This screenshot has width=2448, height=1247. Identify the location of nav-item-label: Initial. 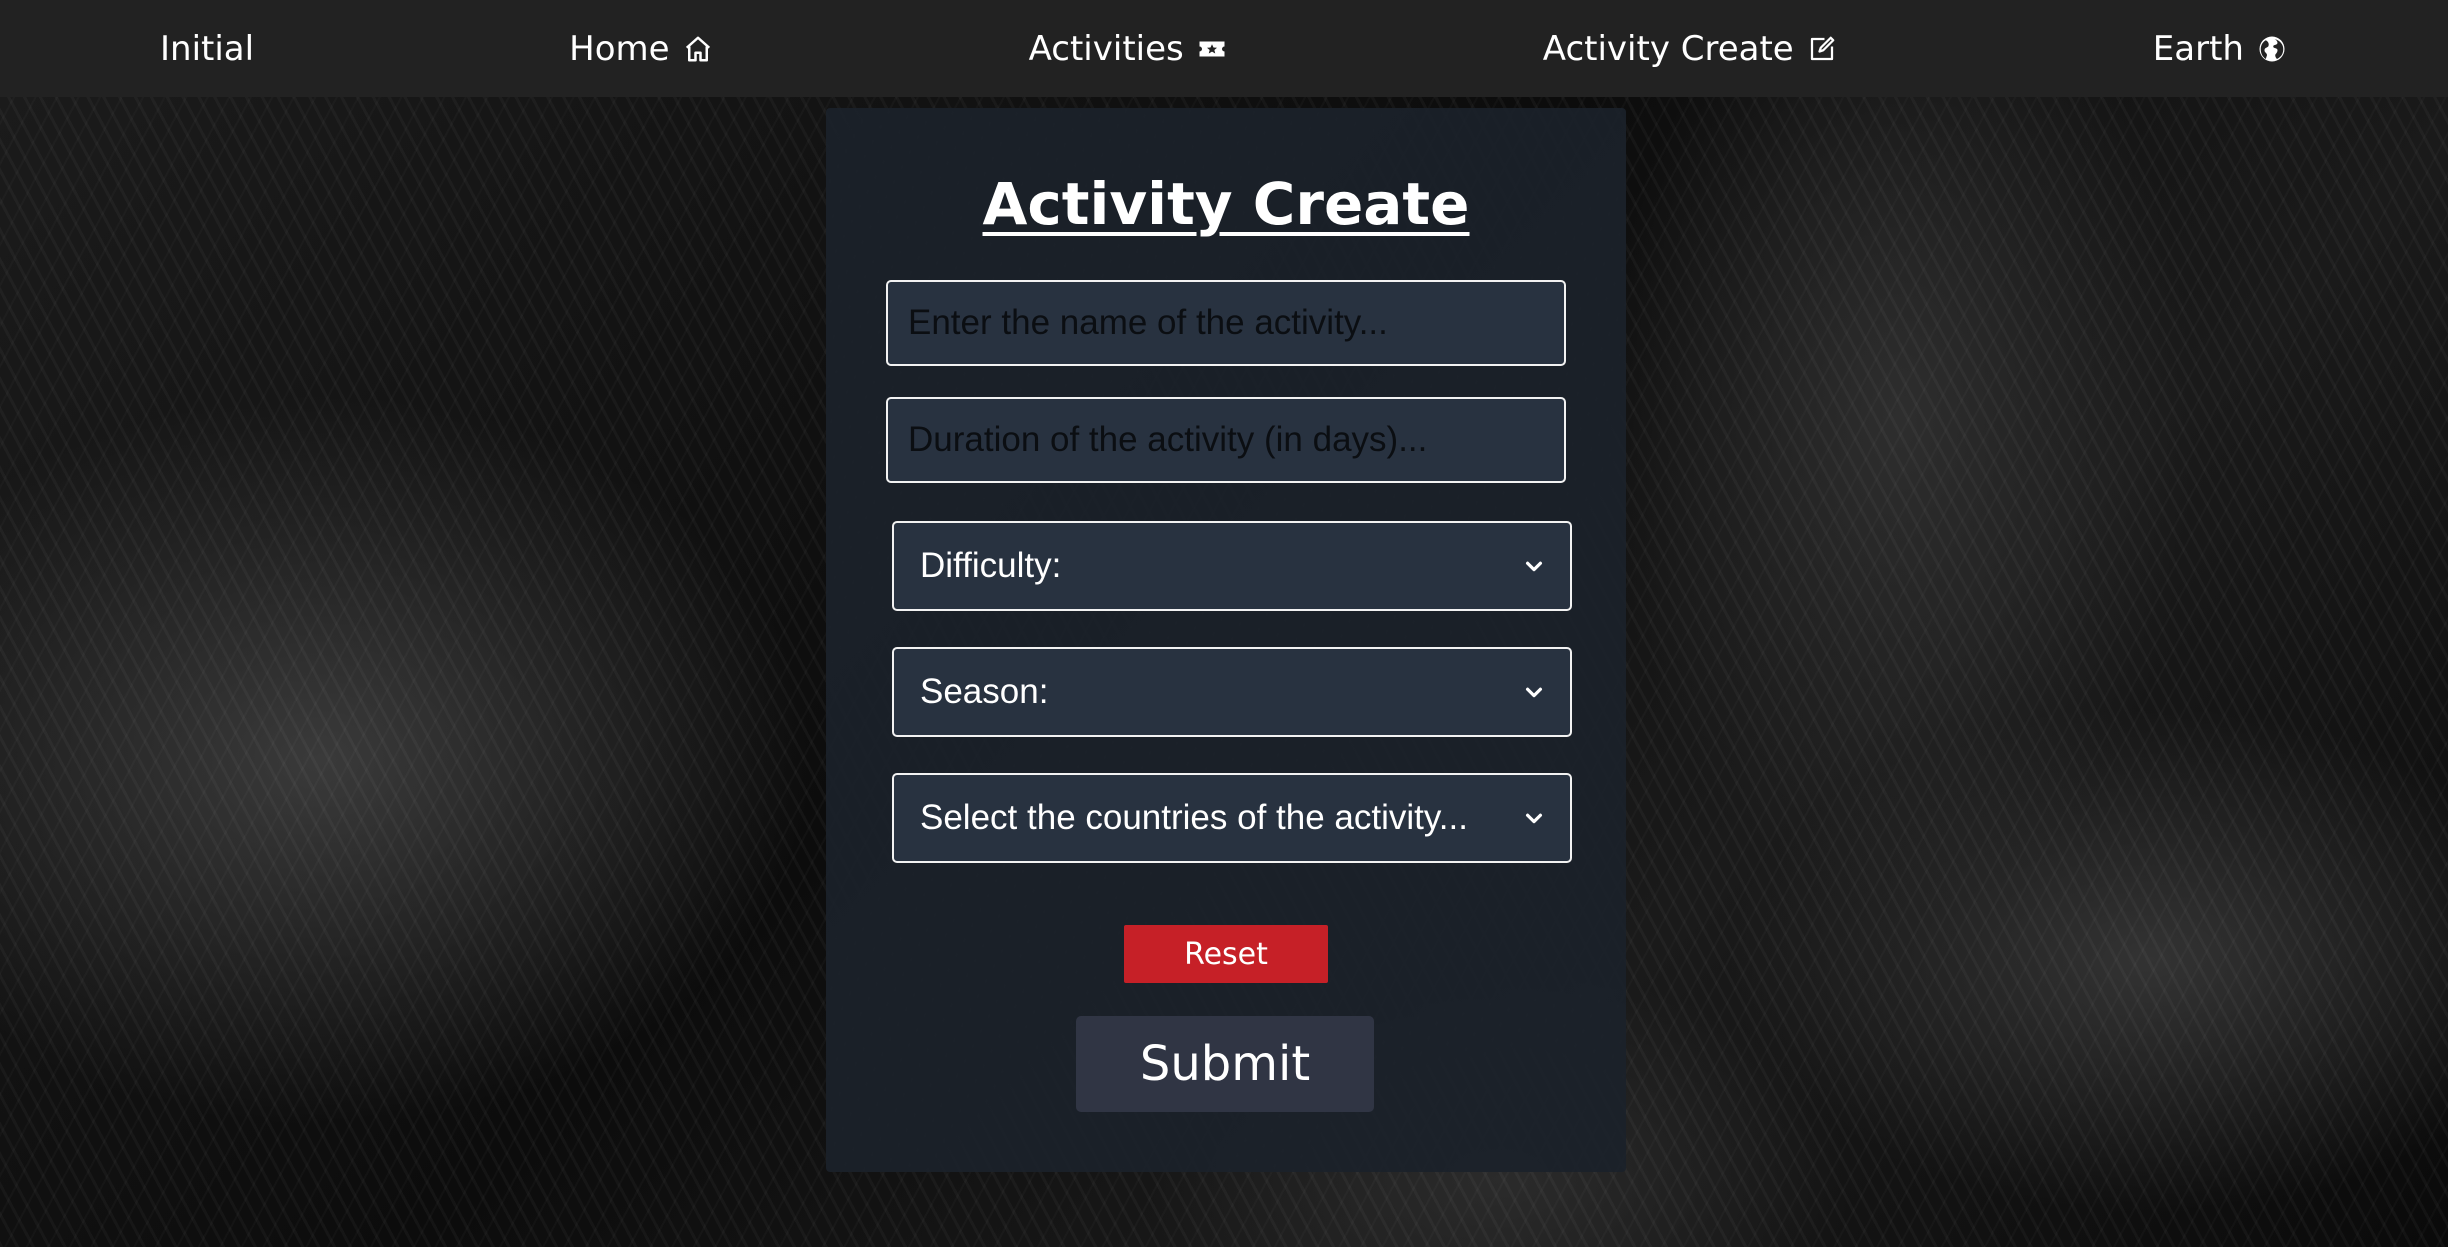
(207, 48).